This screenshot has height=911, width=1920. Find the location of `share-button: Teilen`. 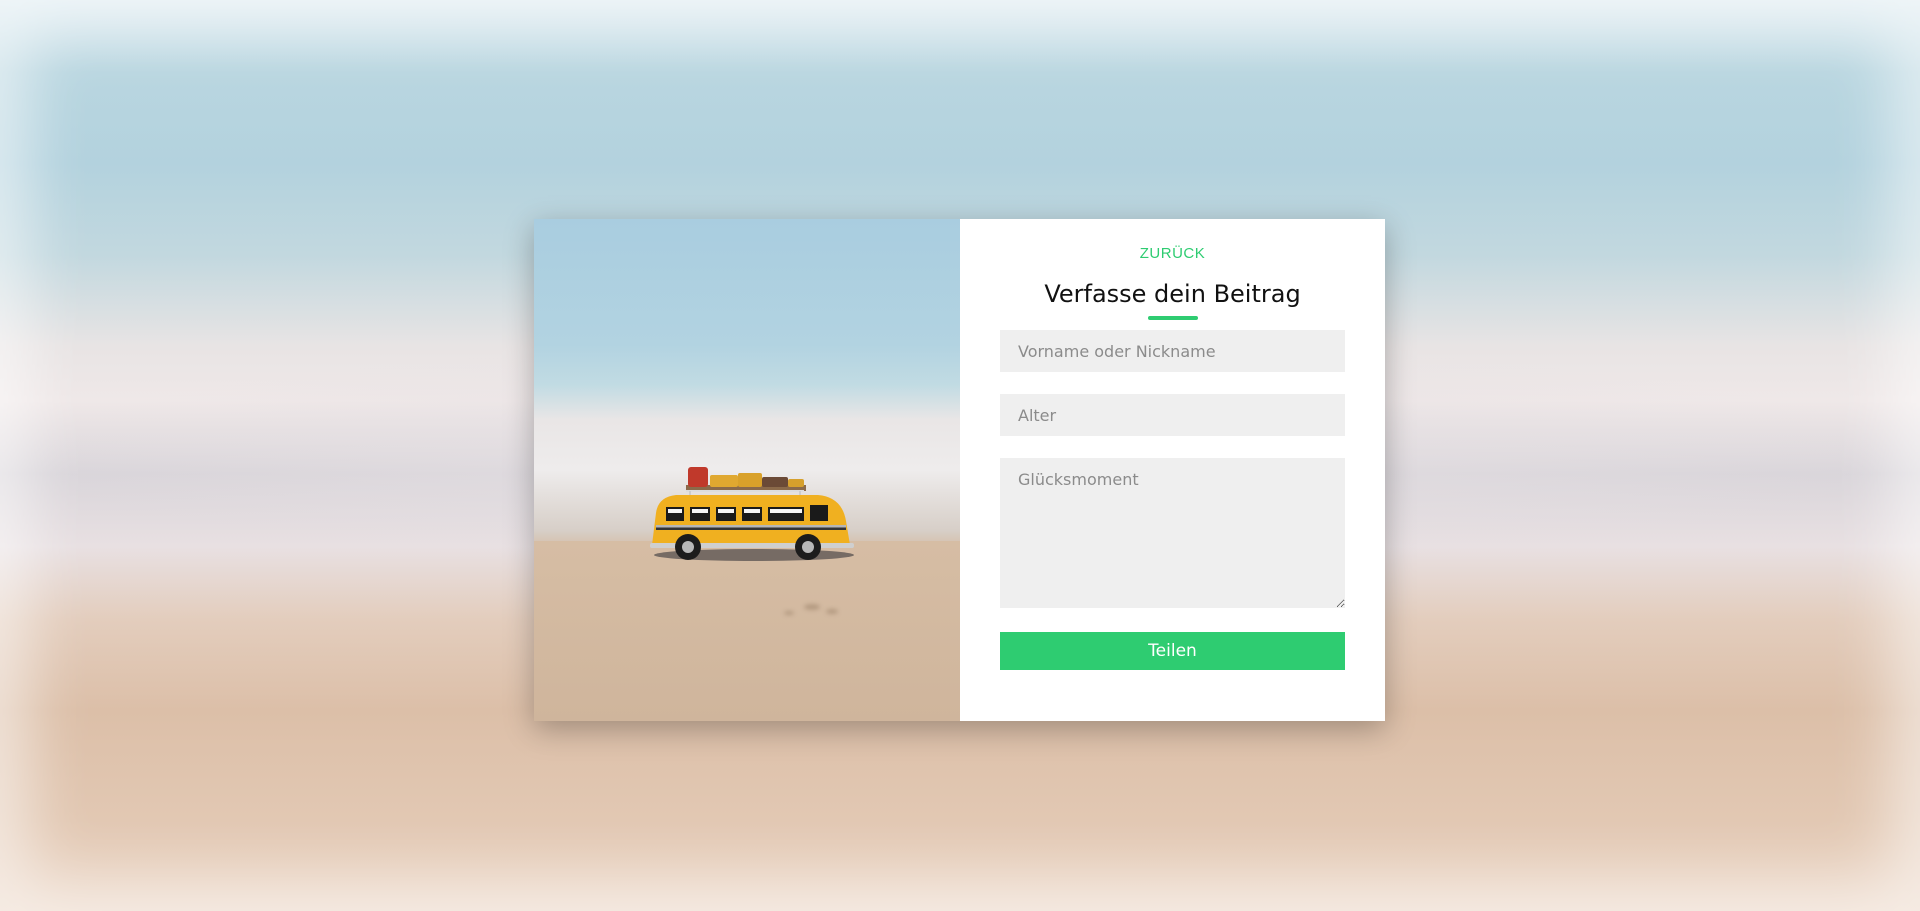

share-button: Teilen is located at coordinates (1172, 651).